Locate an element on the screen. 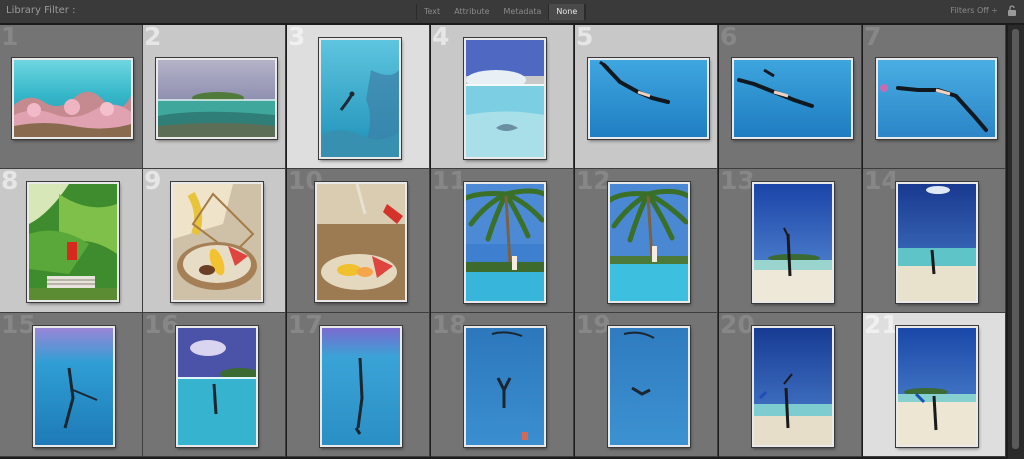  grid-cell: 14 is located at coordinates (934, 241).